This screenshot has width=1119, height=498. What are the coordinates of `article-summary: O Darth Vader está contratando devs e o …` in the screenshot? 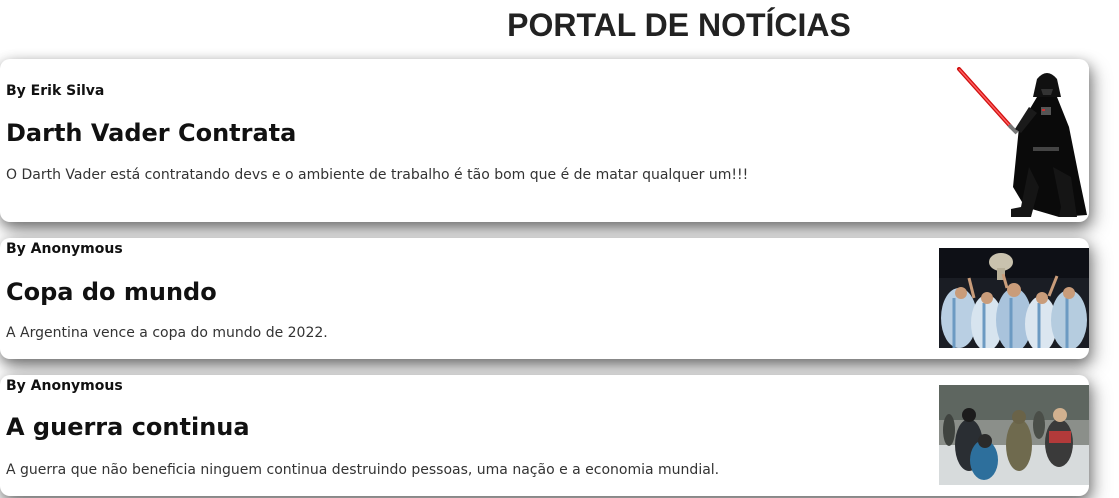 It's located at (377, 175).